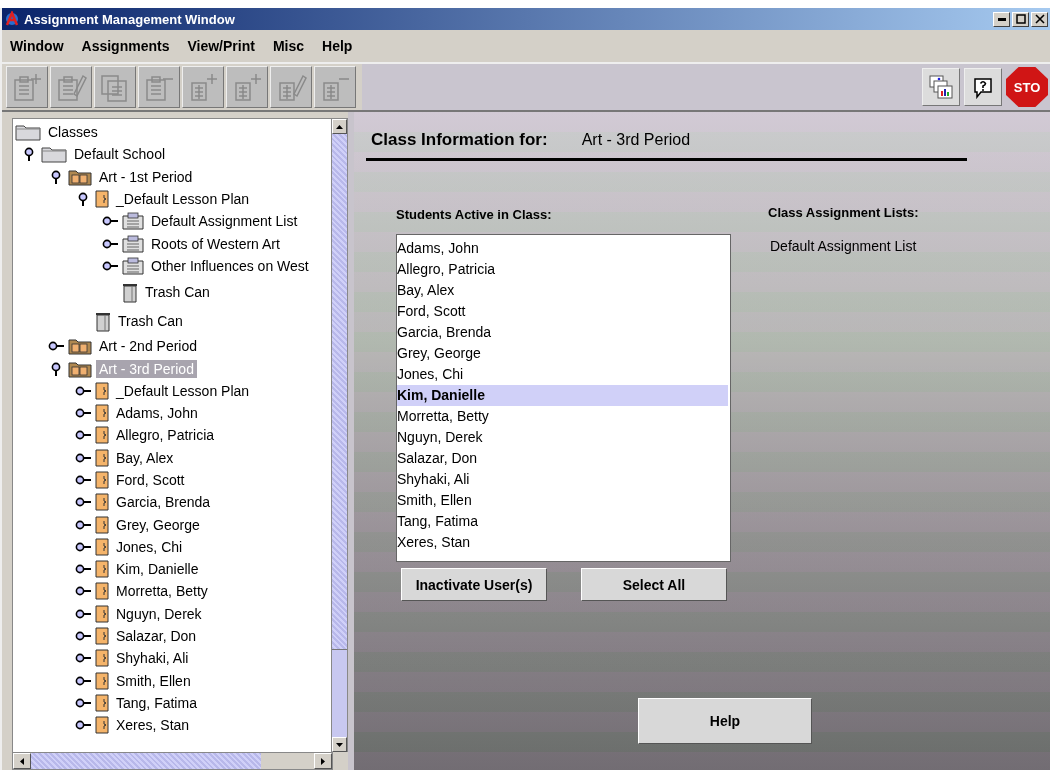 This screenshot has height=770, width=1050. Describe the element at coordinates (725, 721) in the screenshot. I see `help-button: Help` at that location.